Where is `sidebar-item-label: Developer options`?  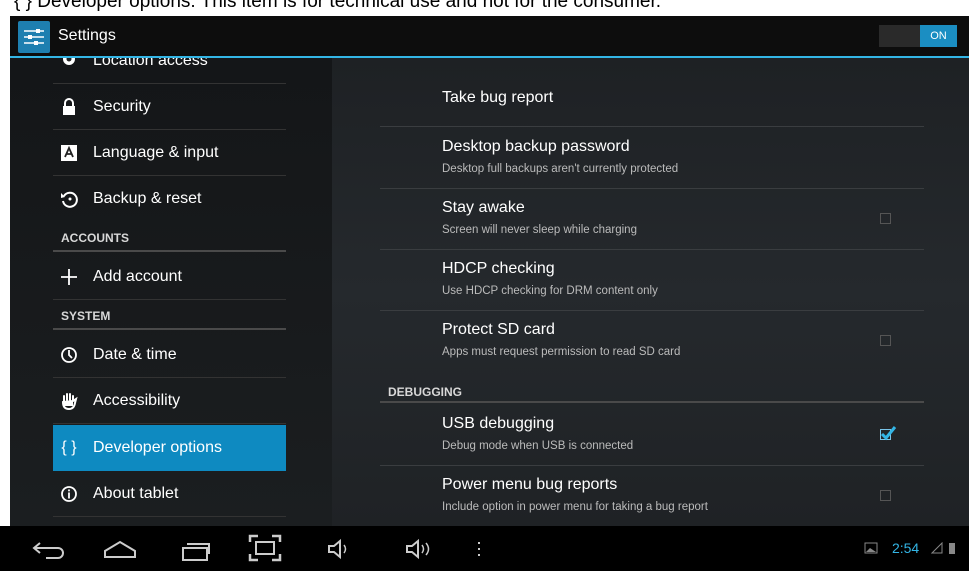 sidebar-item-label: Developer options is located at coordinates (157, 447).